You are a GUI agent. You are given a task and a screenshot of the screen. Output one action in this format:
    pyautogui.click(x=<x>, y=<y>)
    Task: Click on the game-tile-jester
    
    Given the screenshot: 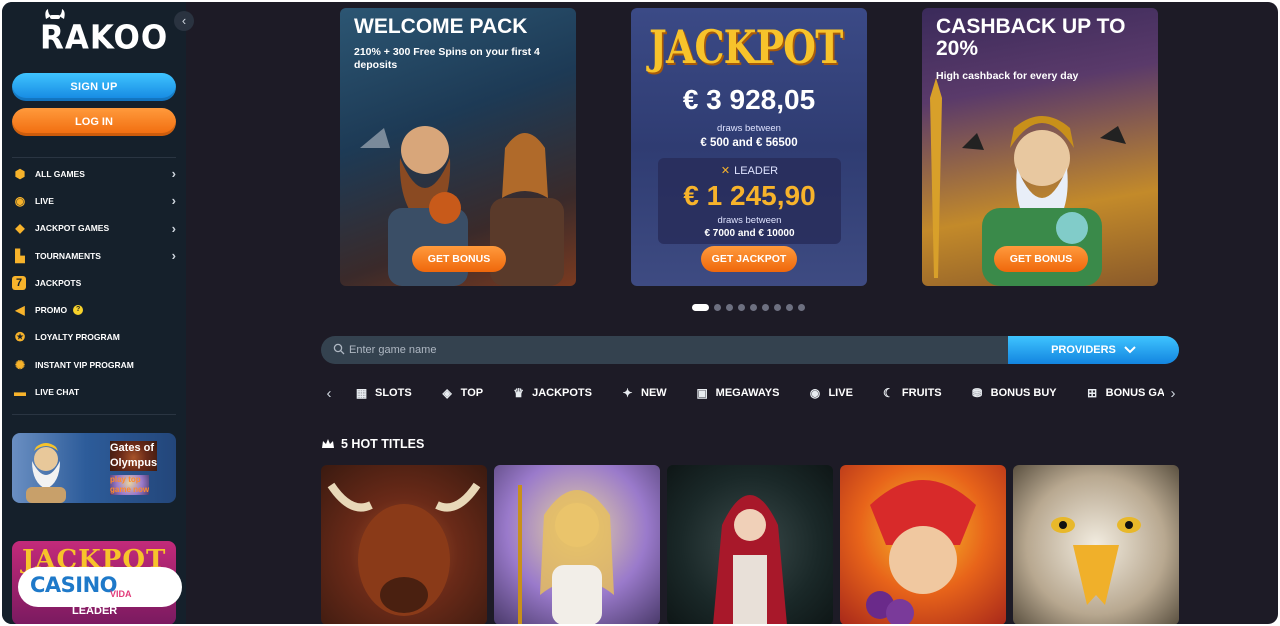 What is the action you would take?
    pyautogui.click(x=923, y=544)
    